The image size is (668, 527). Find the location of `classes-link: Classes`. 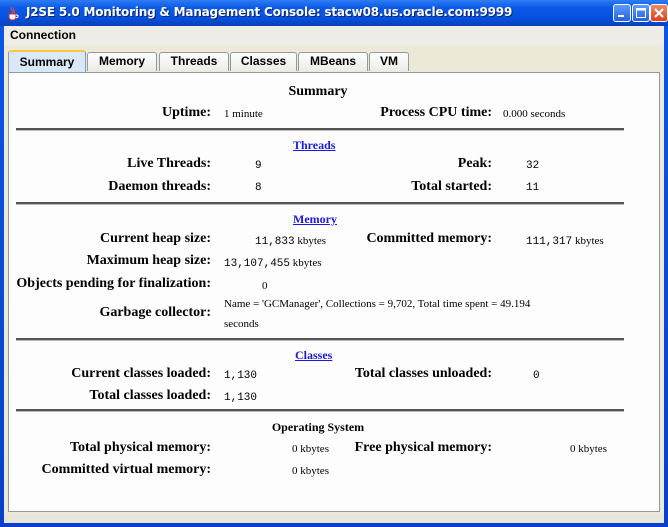

classes-link: Classes is located at coordinates (313, 355).